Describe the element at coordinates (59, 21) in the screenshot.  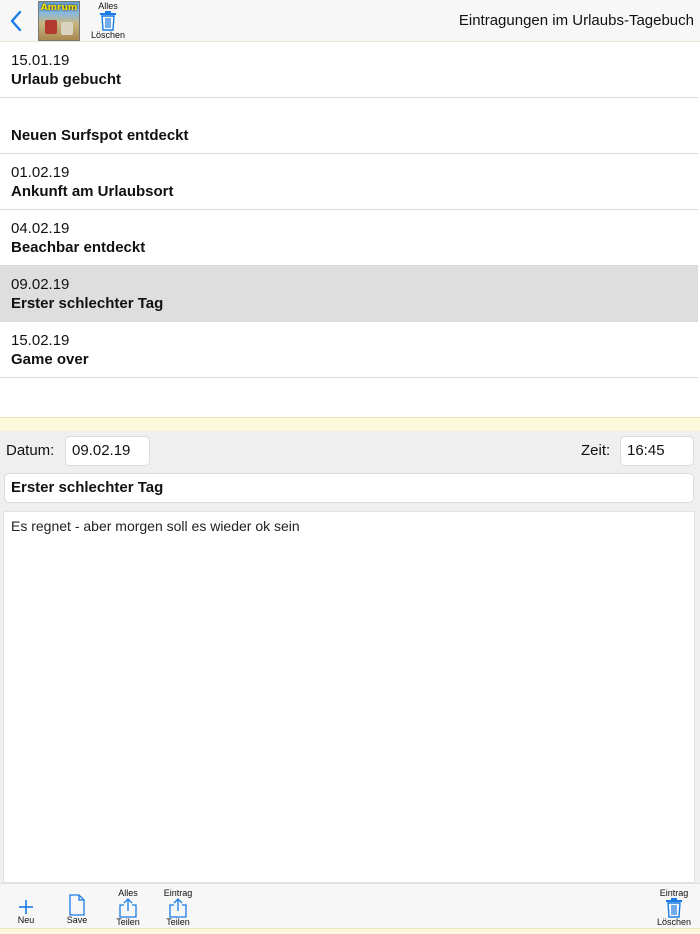
I see `app-thumbnail-image: Amrum` at that location.